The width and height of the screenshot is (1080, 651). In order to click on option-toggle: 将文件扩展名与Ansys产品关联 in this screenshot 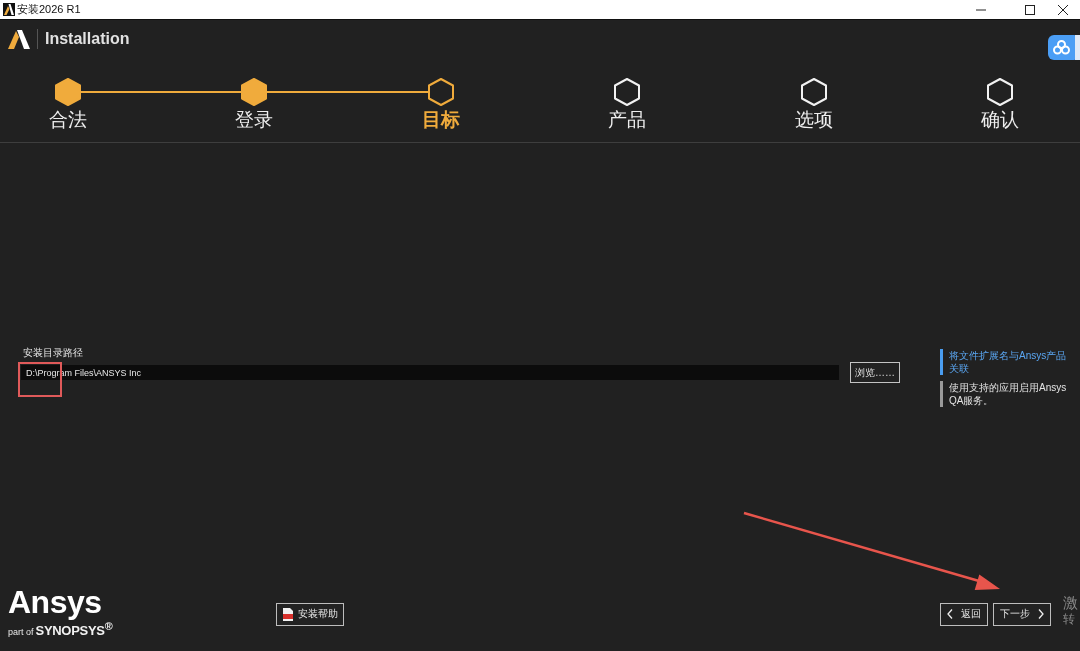, I will do `click(1007, 362)`.